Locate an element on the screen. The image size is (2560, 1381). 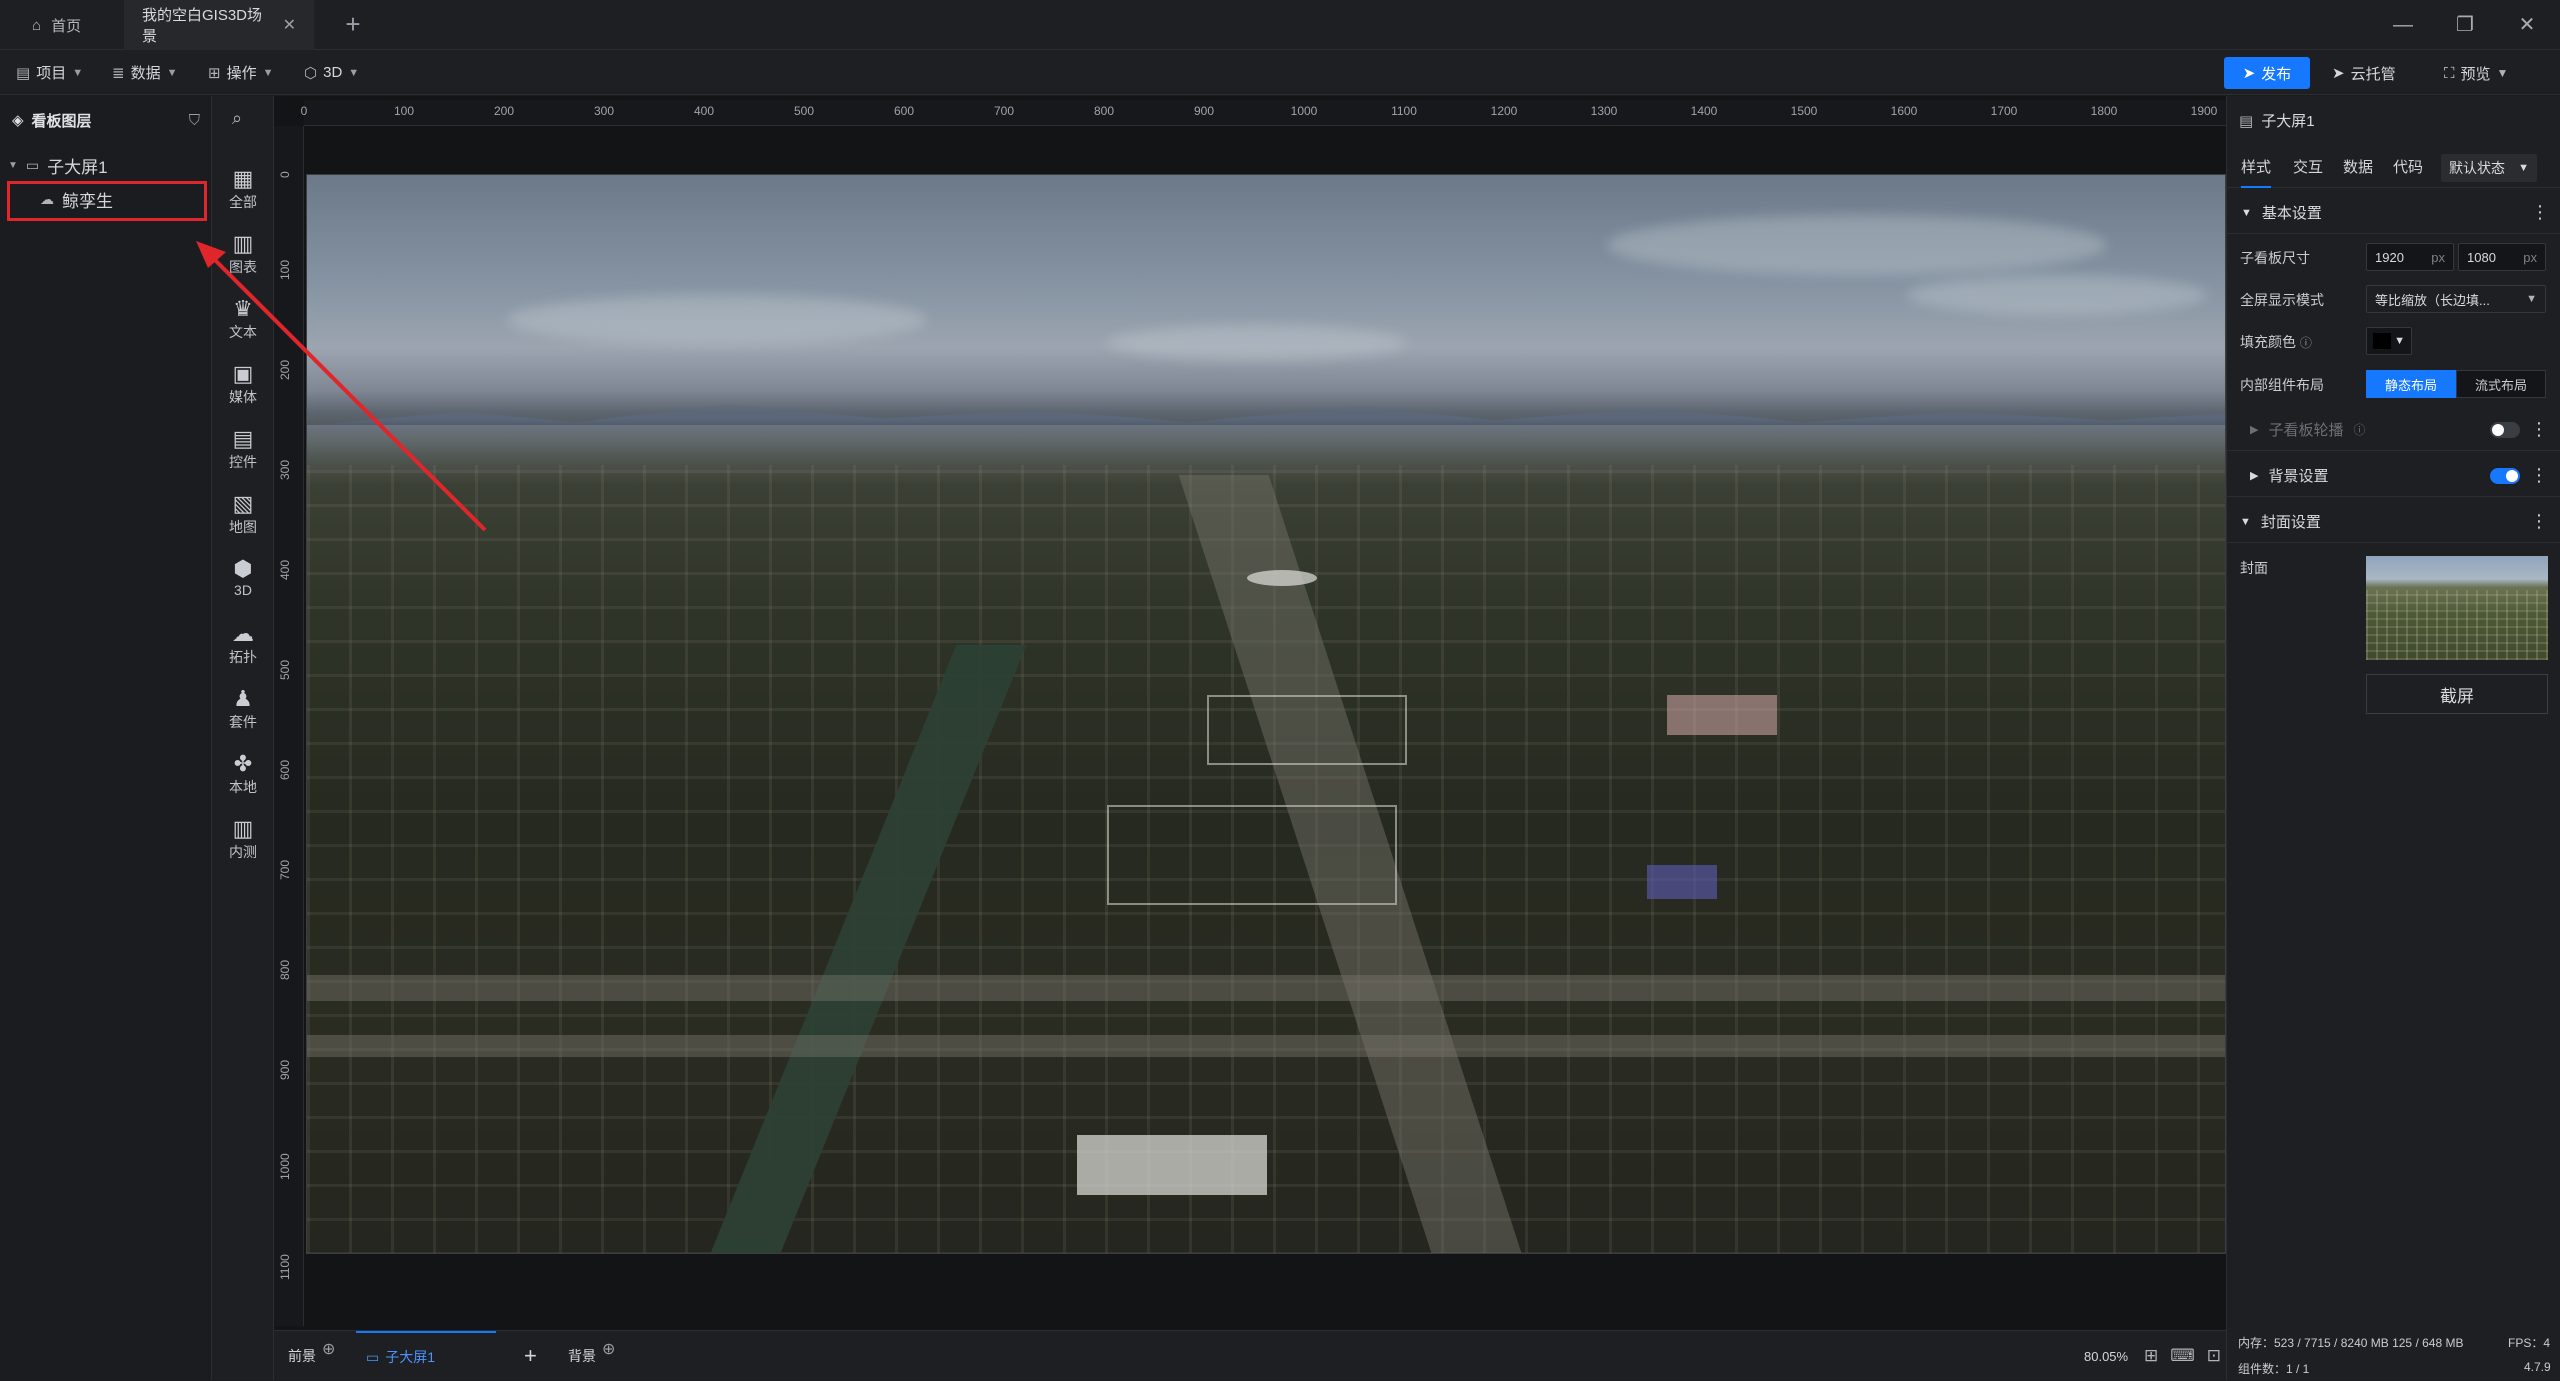
ruler-tick-label: 900 is located at coordinates (1204, 111).